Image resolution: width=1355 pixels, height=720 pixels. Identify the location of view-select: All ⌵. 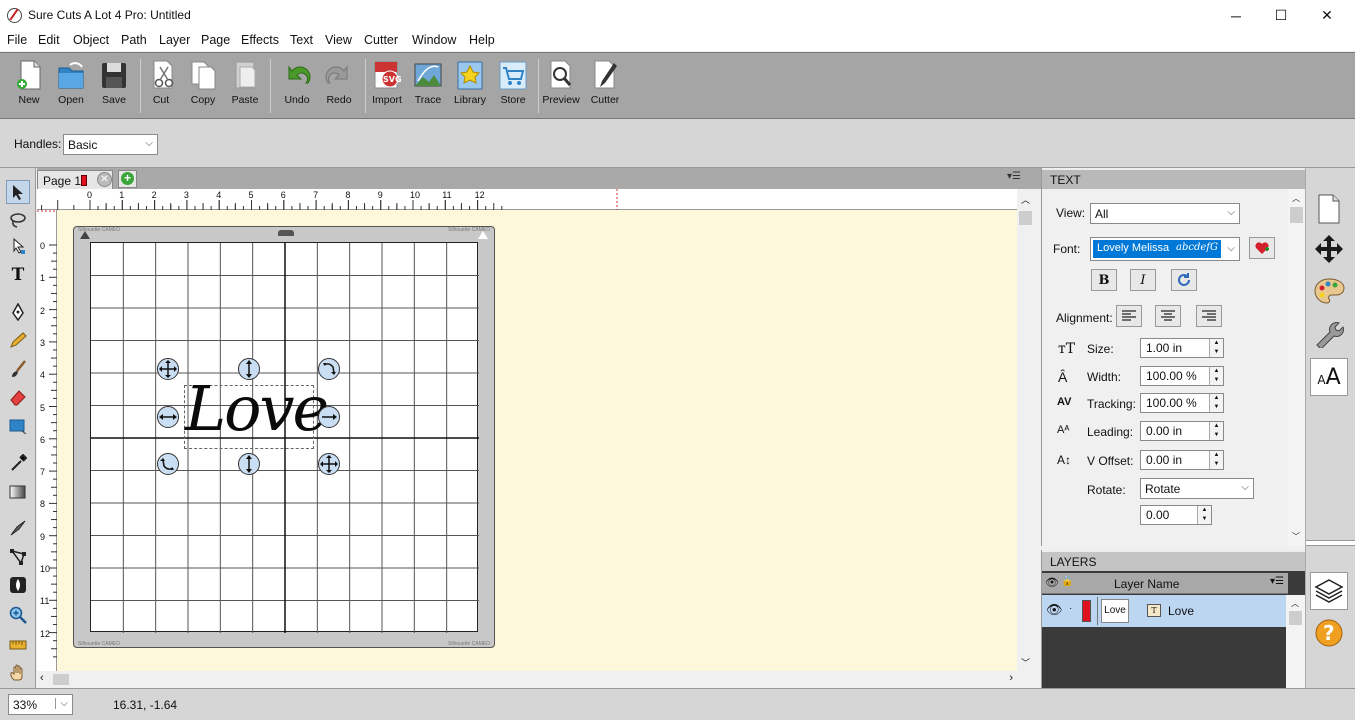
(1165, 213).